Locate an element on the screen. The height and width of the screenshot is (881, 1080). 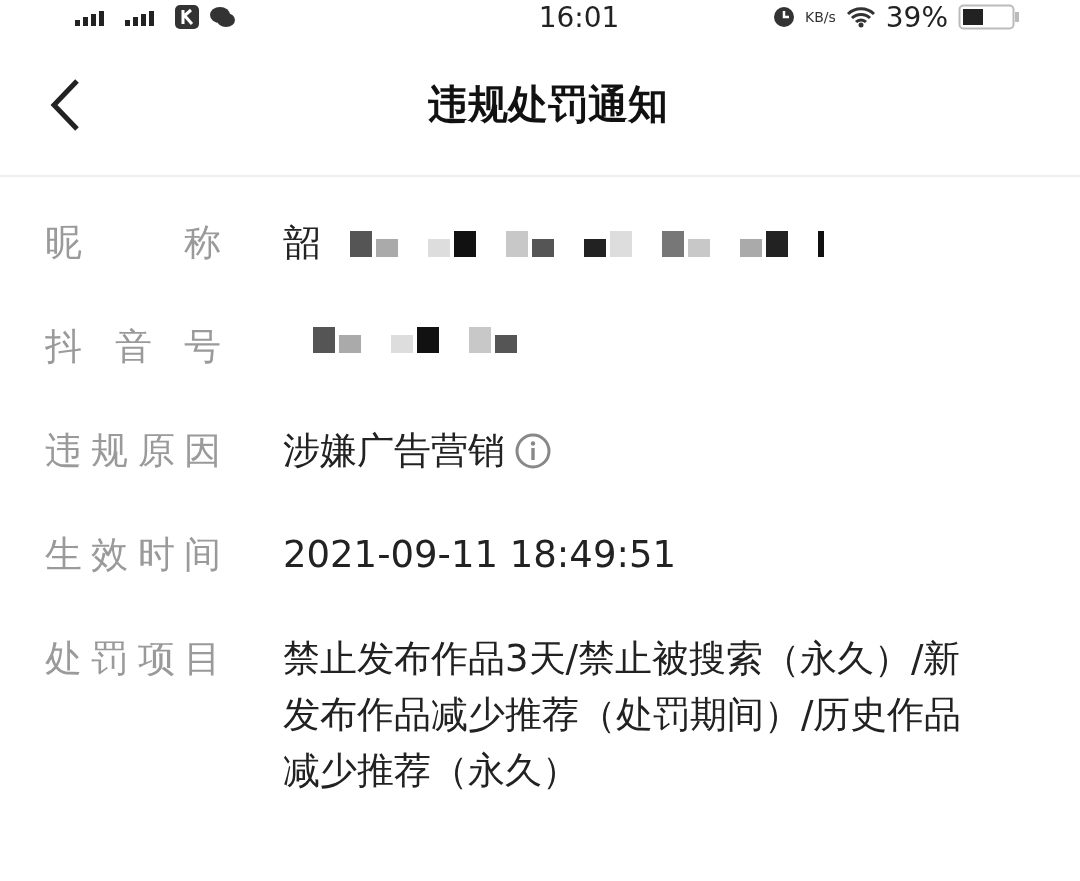
chat-icon is located at coordinates (222, 17).